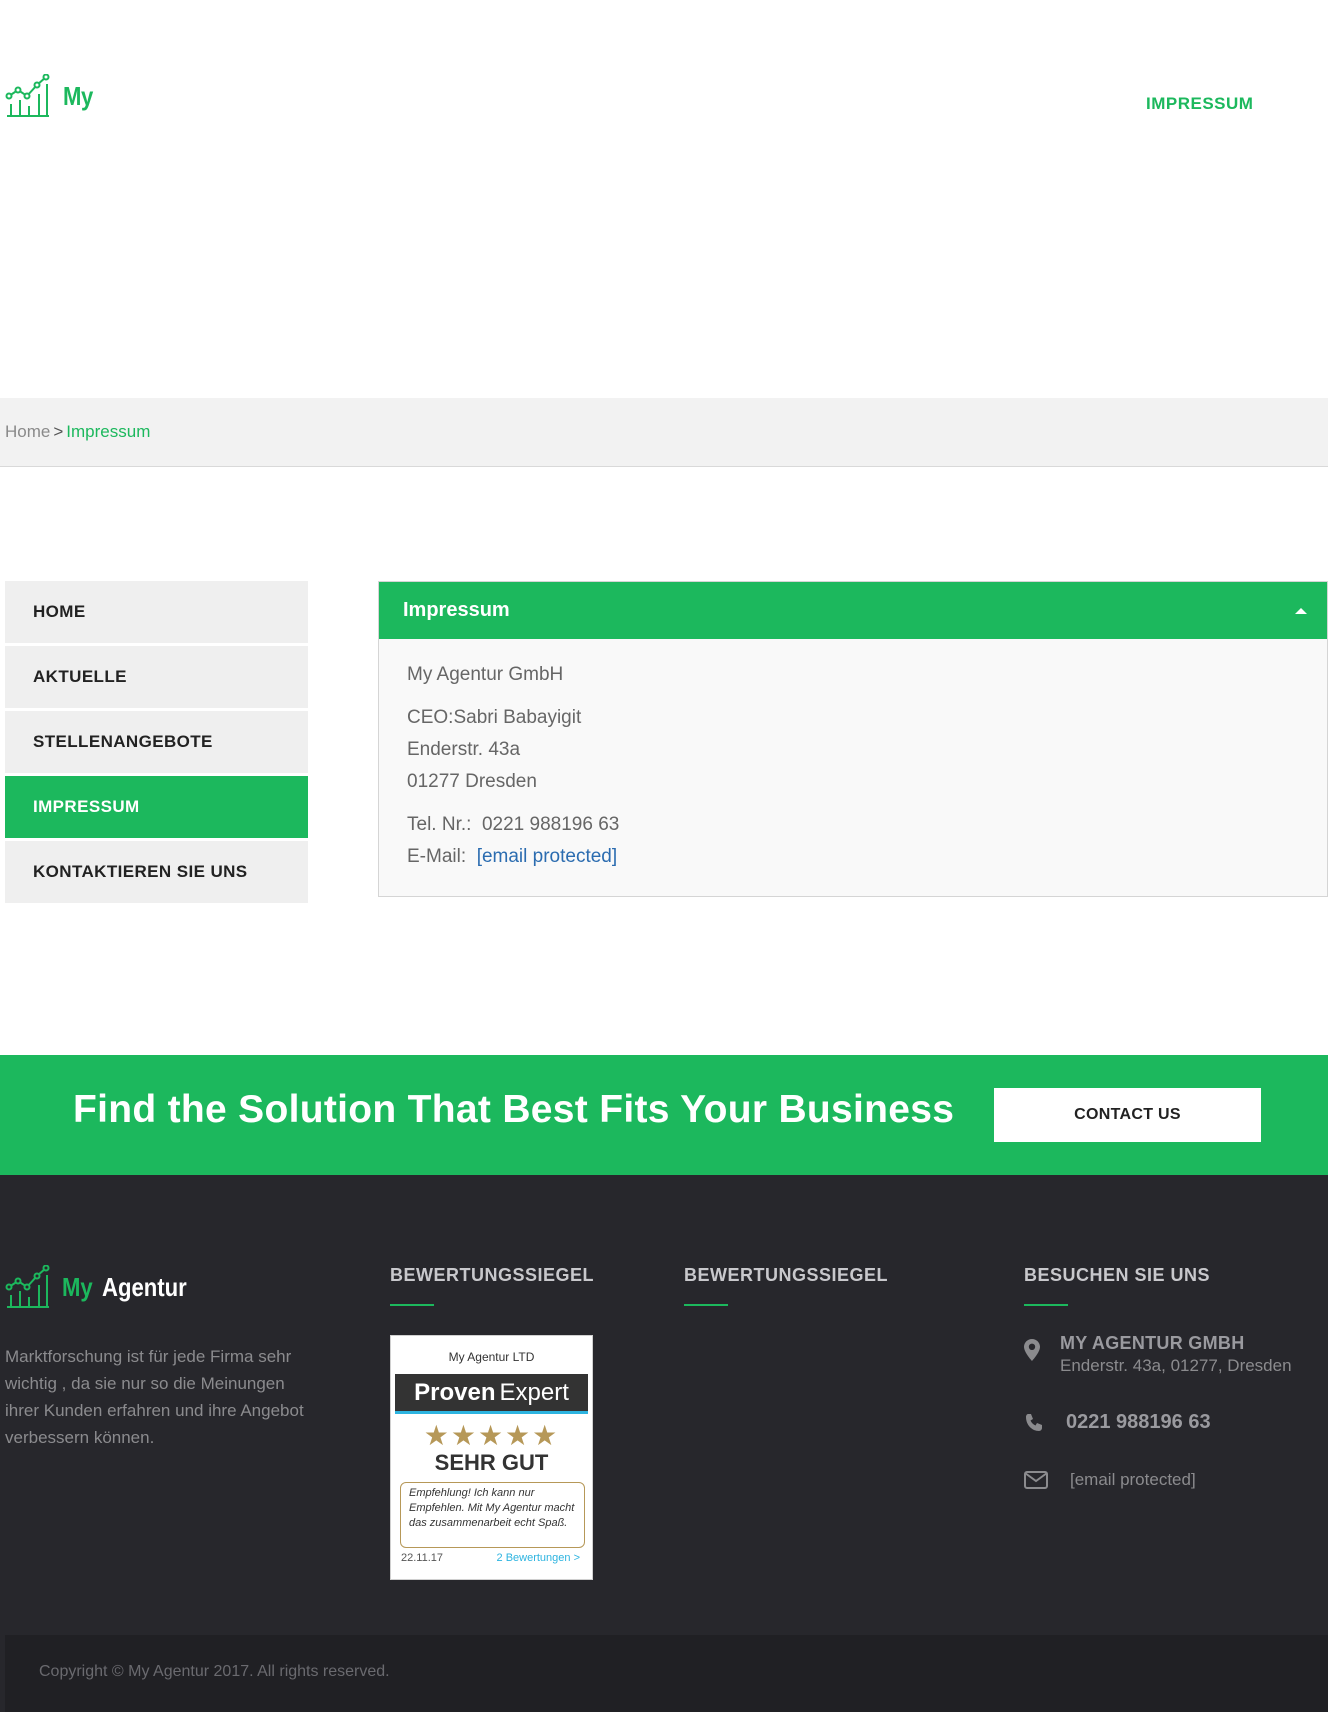 The height and width of the screenshot is (1712, 1328). I want to click on contact-phone: 0221 988196 63, so click(1138, 1422).